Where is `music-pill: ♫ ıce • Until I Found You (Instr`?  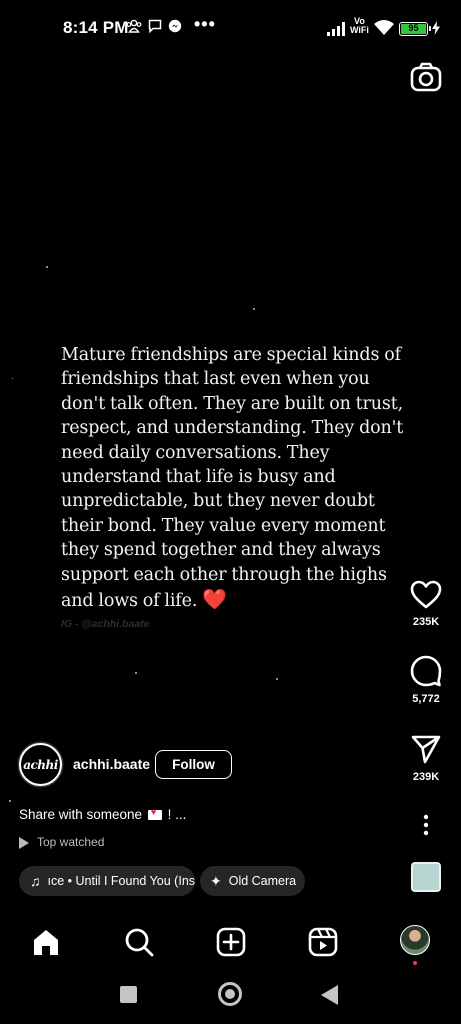
music-pill: ♫ ıce • Until I Found You (Instr is located at coordinates (107, 881).